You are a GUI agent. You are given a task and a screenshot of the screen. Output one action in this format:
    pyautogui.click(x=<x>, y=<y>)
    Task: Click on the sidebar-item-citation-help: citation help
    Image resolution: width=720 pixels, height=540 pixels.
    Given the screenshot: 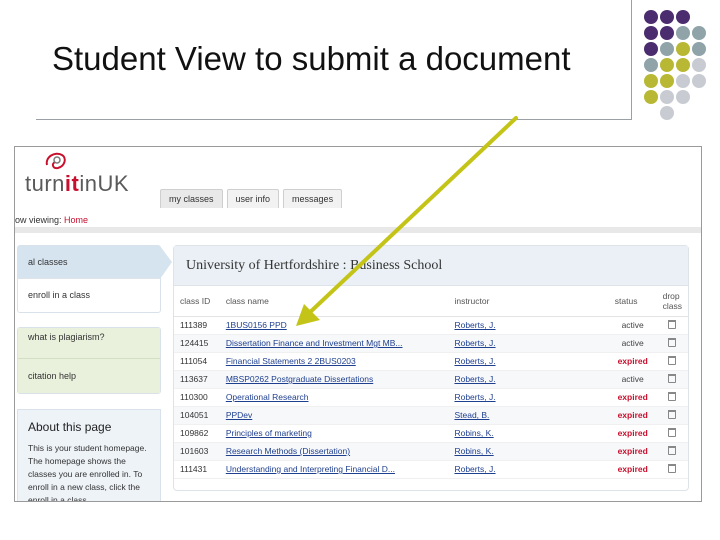 What is the action you would take?
    pyautogui.click(x=89, y=376)
    